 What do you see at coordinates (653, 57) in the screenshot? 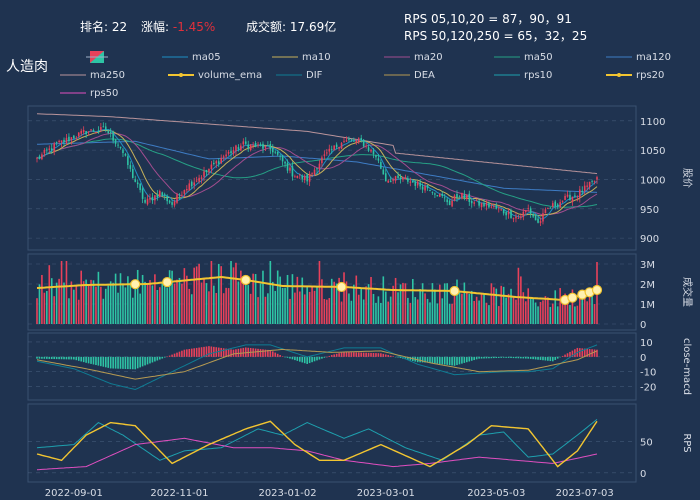
I see `legend-label-ma120: ma120` at bounding box center [653, 57].